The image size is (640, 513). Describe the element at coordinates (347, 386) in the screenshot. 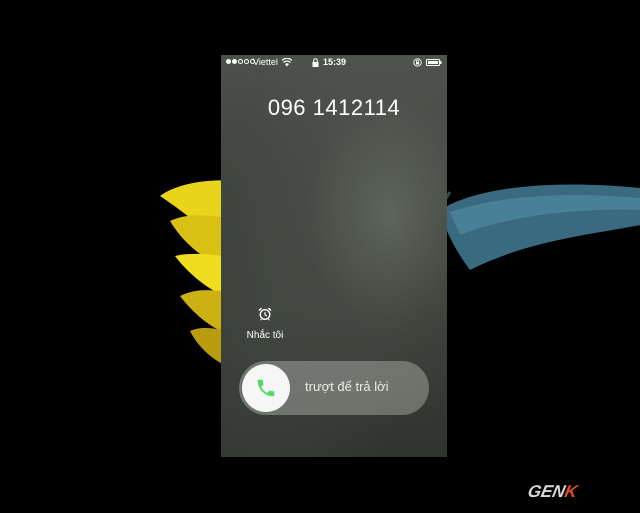

I see `slide-to-answer-label: trượt để trả lời` at that location.